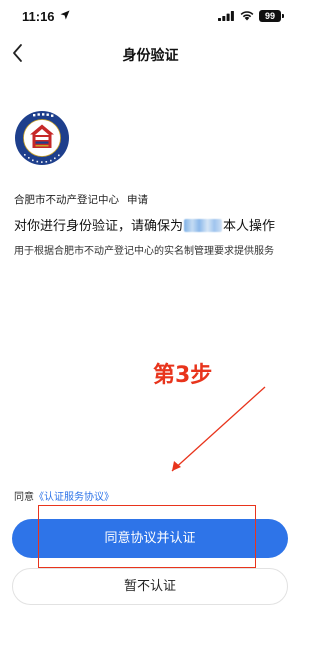  What do you see at coordinates (99, 226) in the screenshot?
I see `instruction-prefix: 对你进行身份验证，请确保为` at bounding box center [99, 226].